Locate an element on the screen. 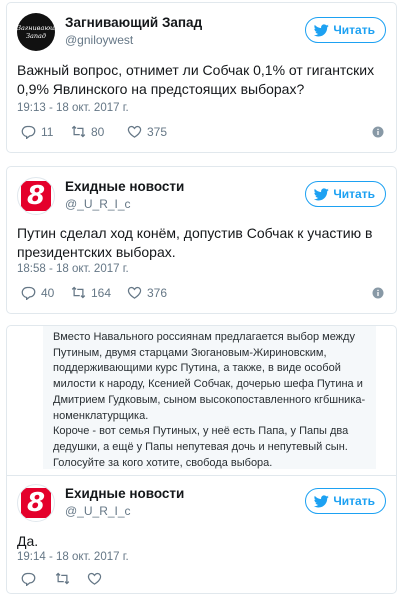 The height and width of the screenshot is (596, 405). like-button: 376 is located at coordinates (147, 292).